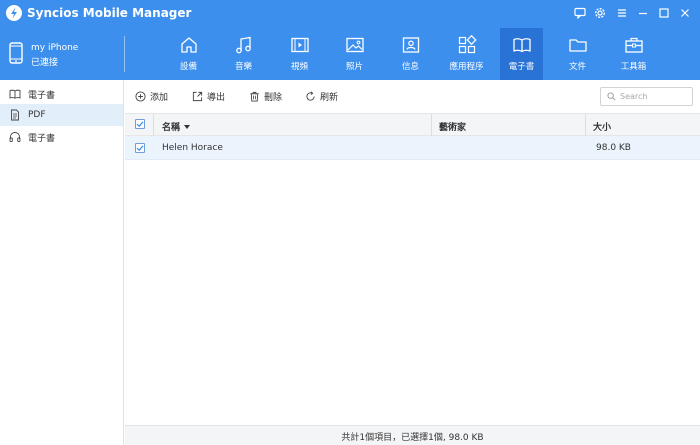  Describe the element at coordinates (299, 45) in the screenshot. I see `video-icon` at that location.